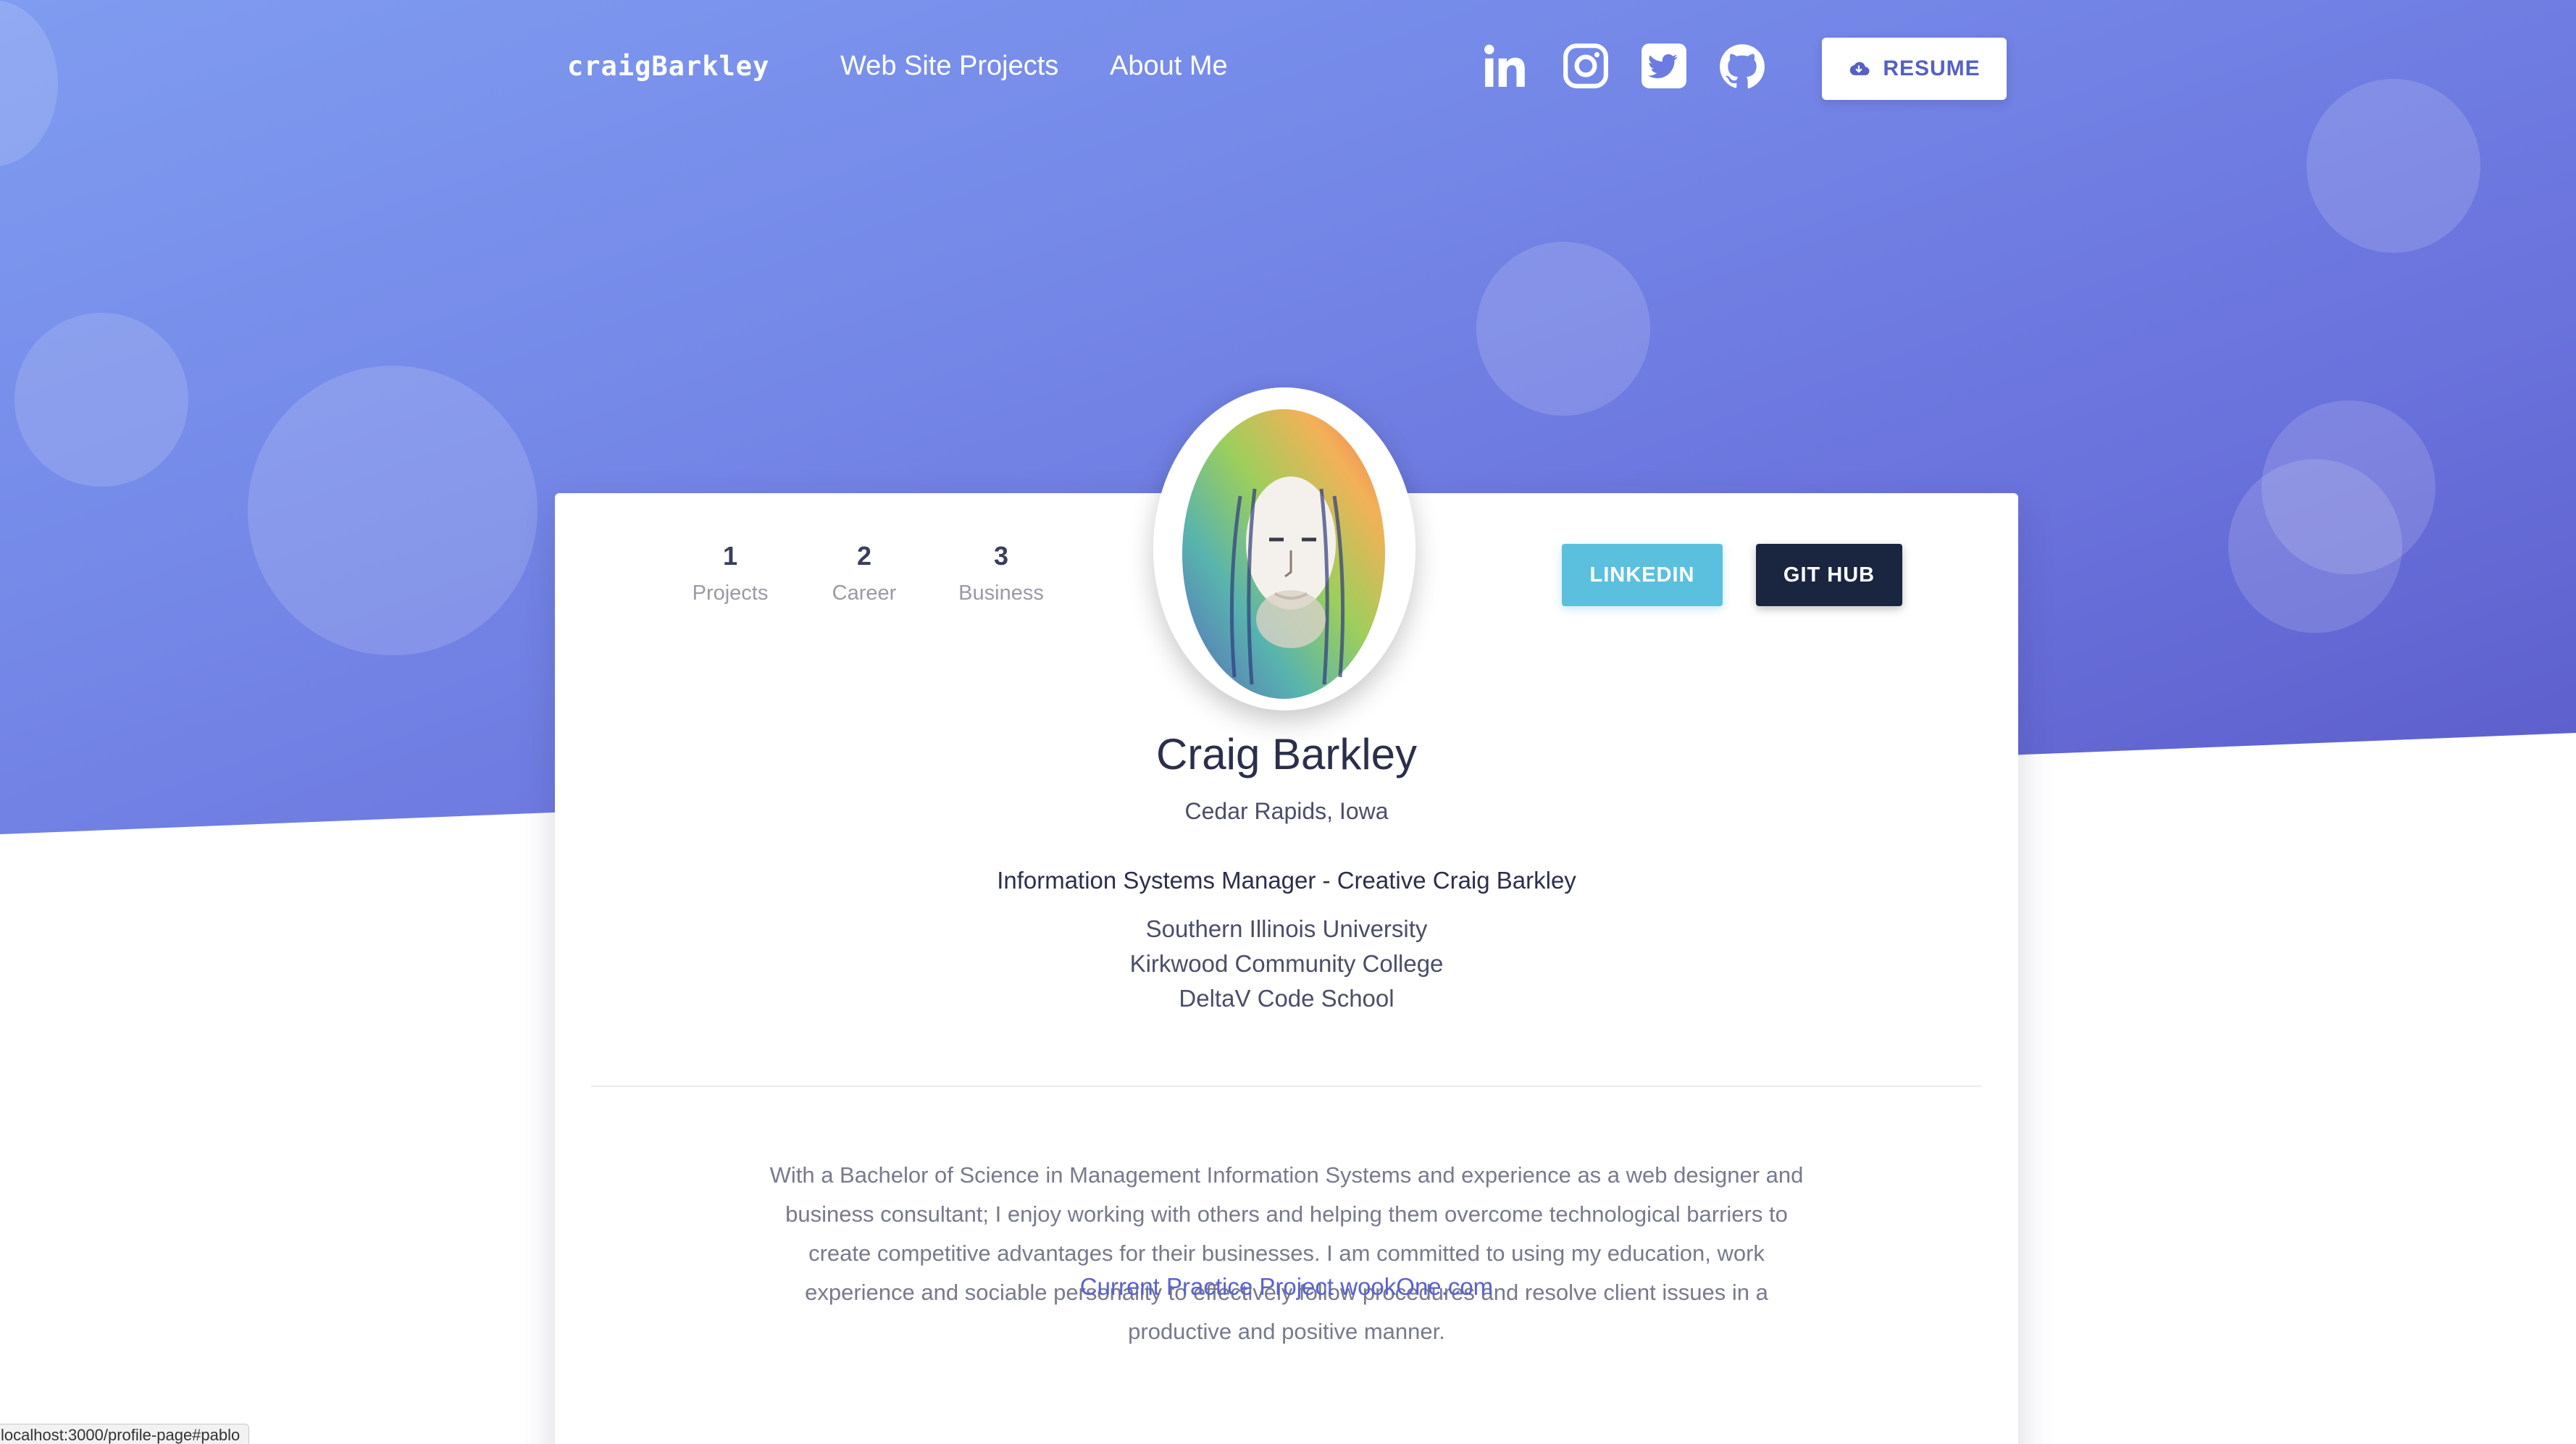 This screenshot has width=2576, height=1444. What do you see at coordinates (1829, 575) in the screenshot?
I see `github-button: GIT HUB` at bounding box center [1829, 575].